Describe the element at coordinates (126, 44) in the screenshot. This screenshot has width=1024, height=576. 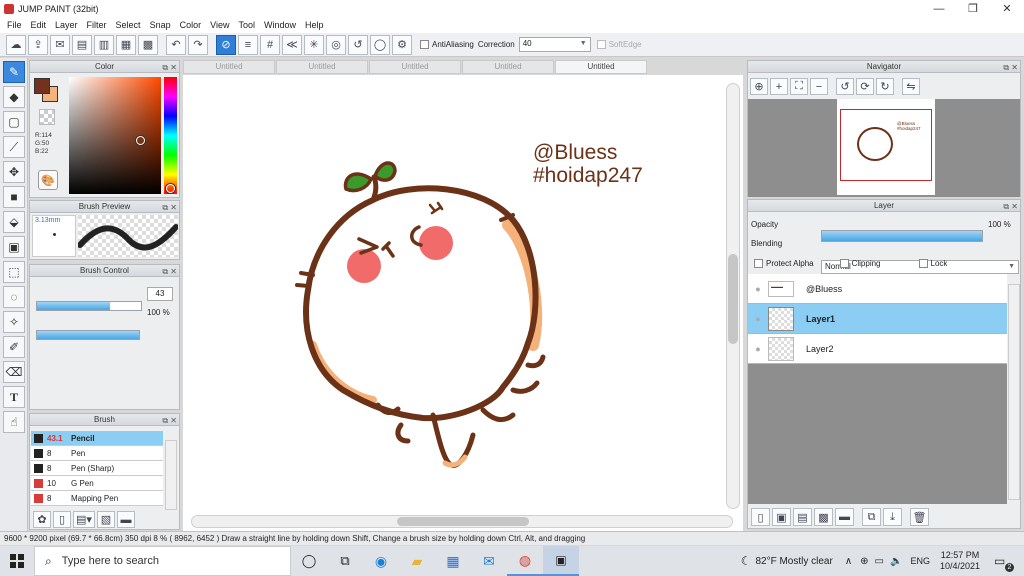
I see `page-icon: ▦` at that location.